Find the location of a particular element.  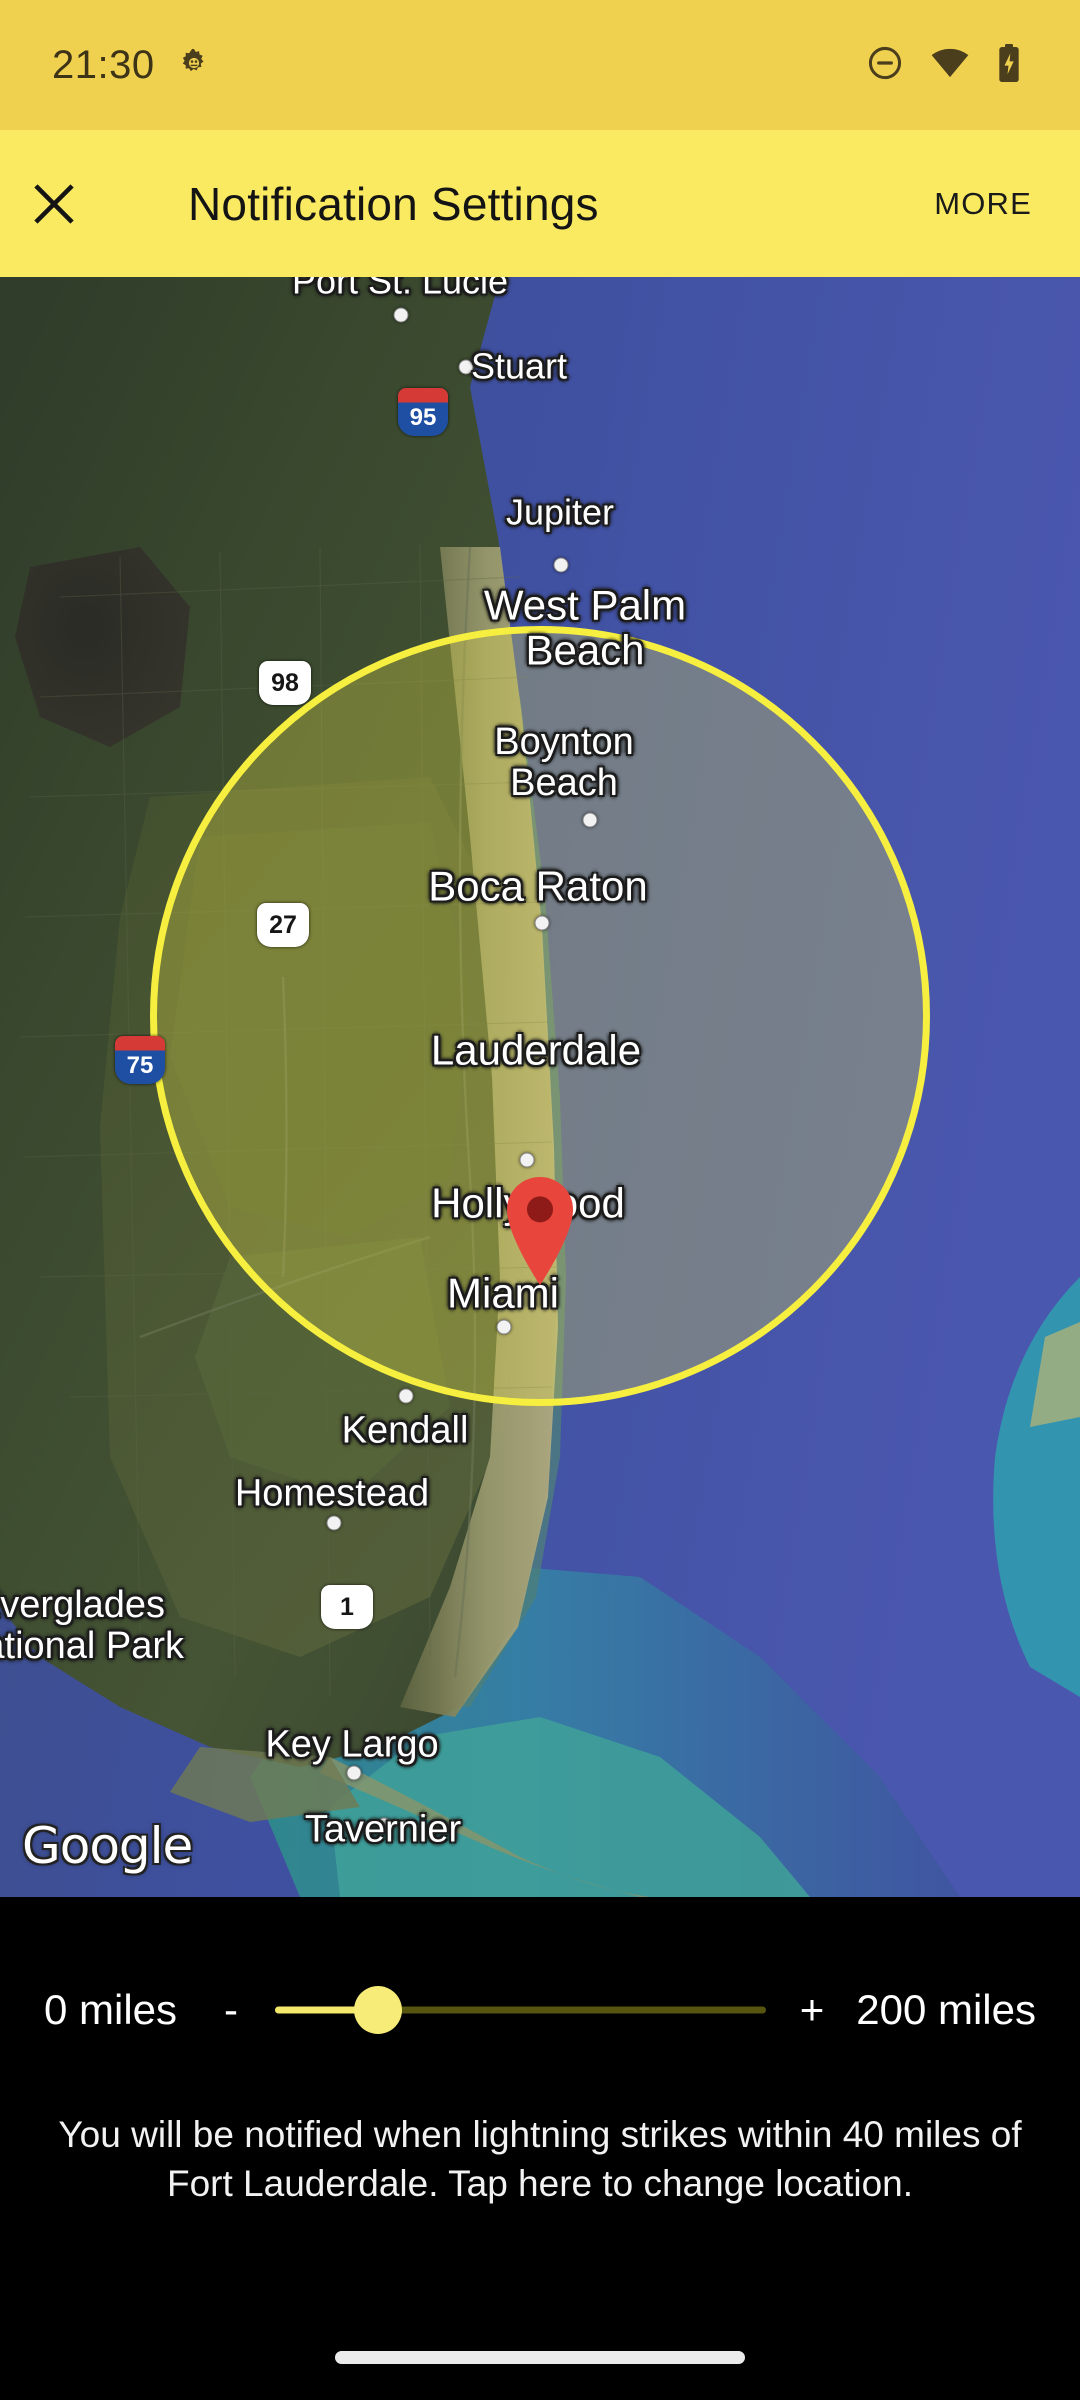

battery-charging-icon is located at coordinates (1009, 65).